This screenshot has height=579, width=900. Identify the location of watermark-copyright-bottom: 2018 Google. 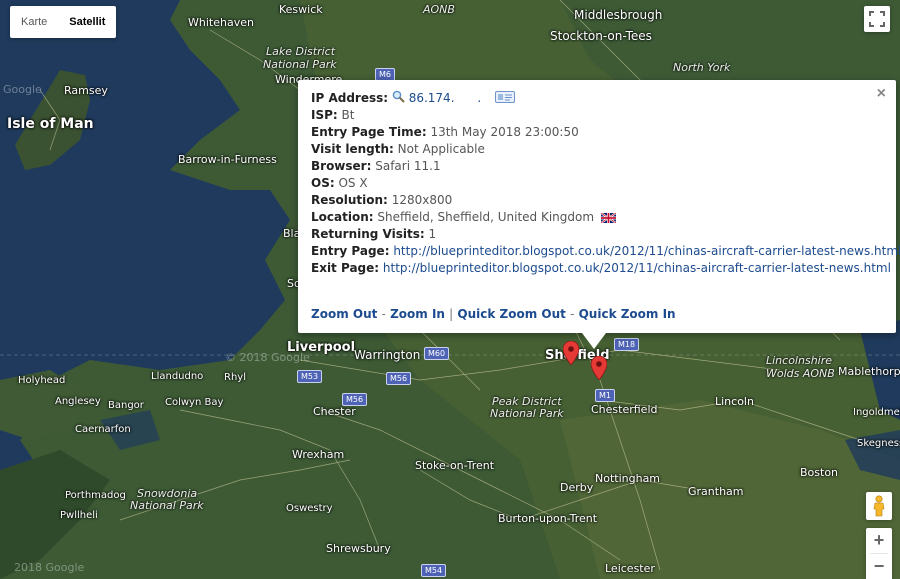
(49, 567).